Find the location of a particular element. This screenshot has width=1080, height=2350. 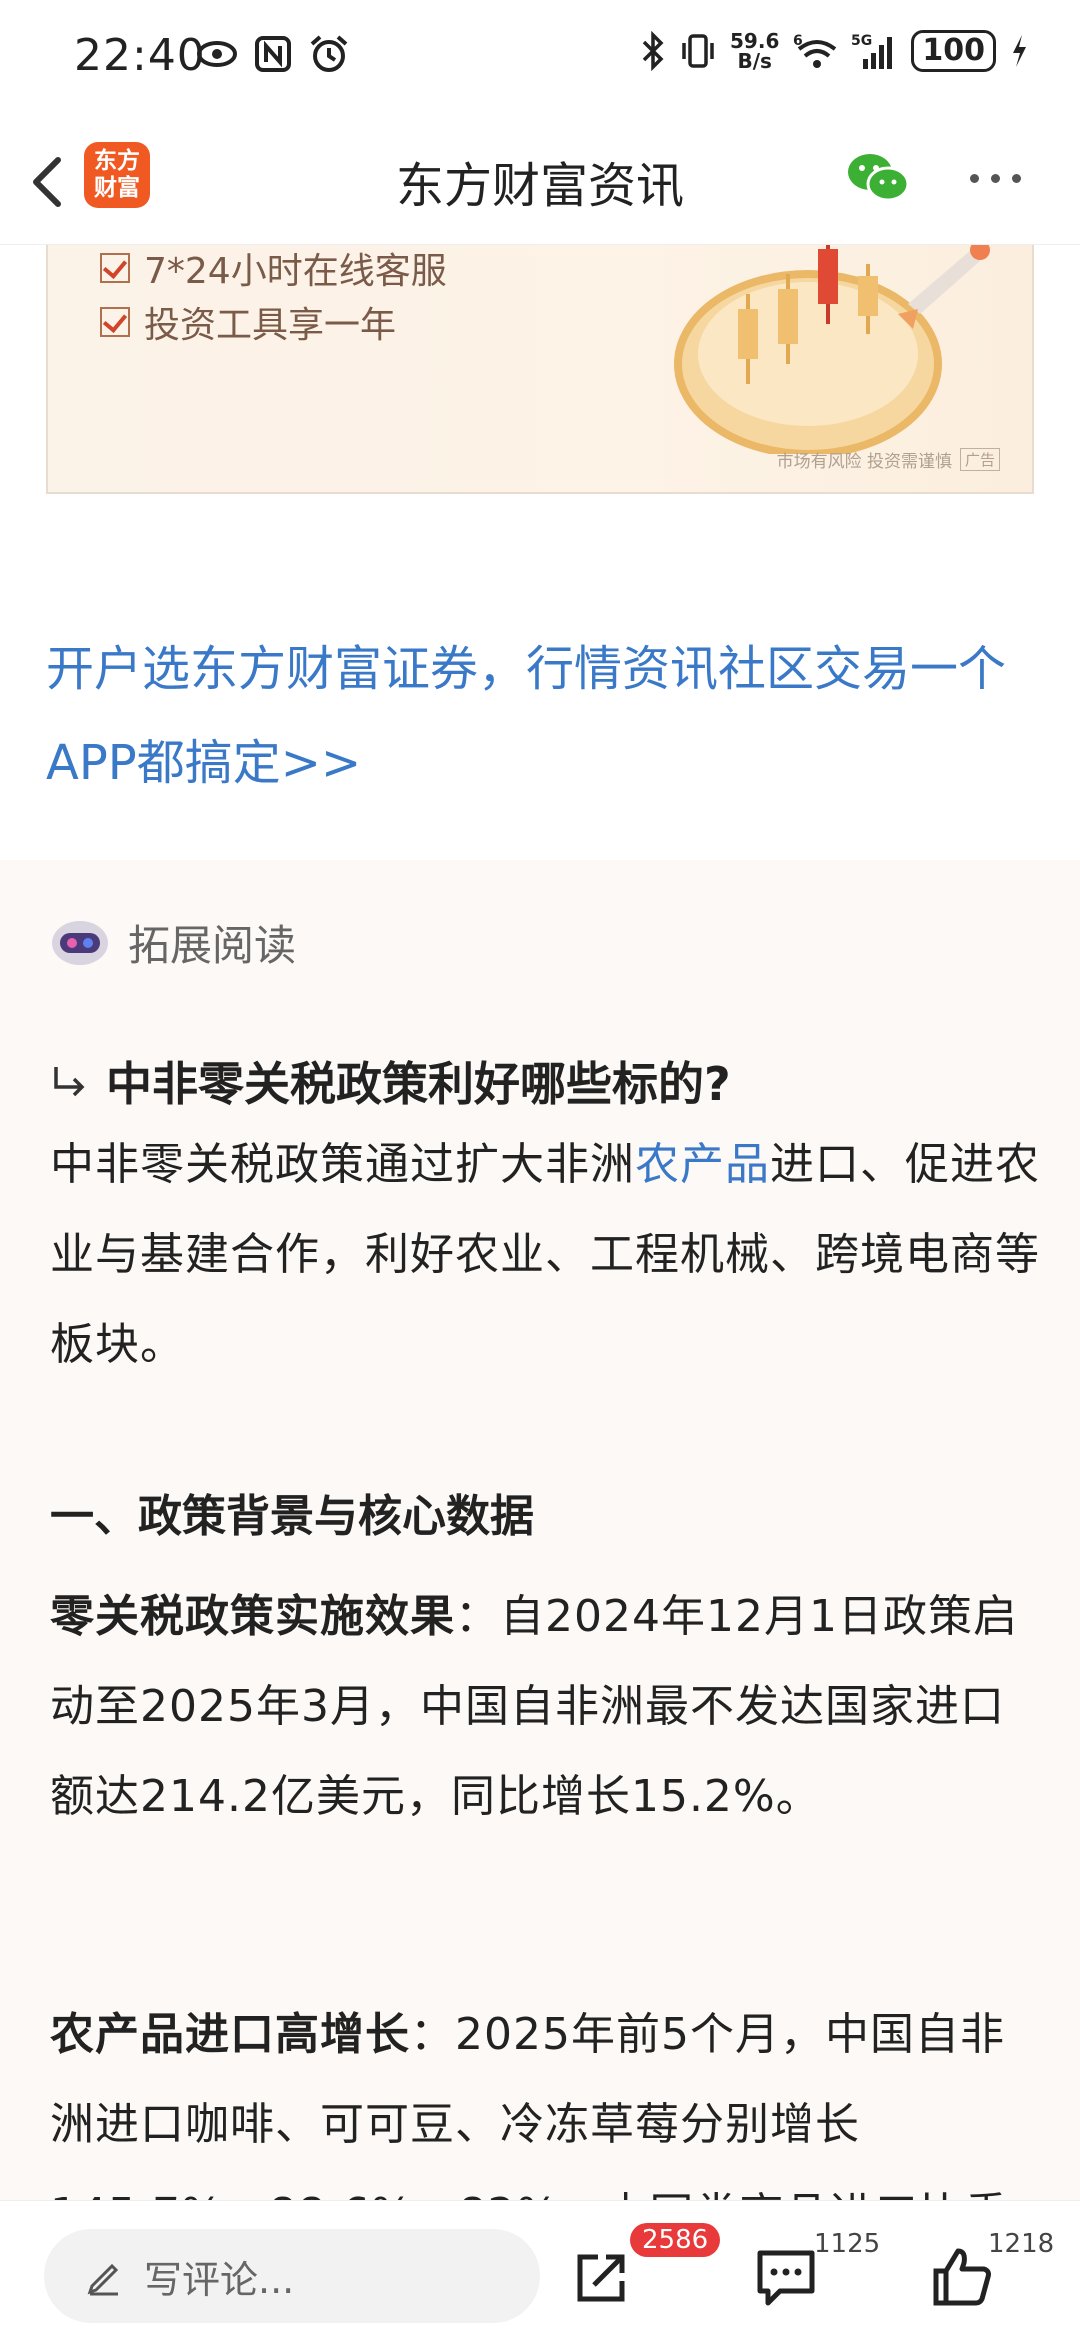

question-text: 中非零关税政策利好哪些标的? is located at coordinates (418, 1084).